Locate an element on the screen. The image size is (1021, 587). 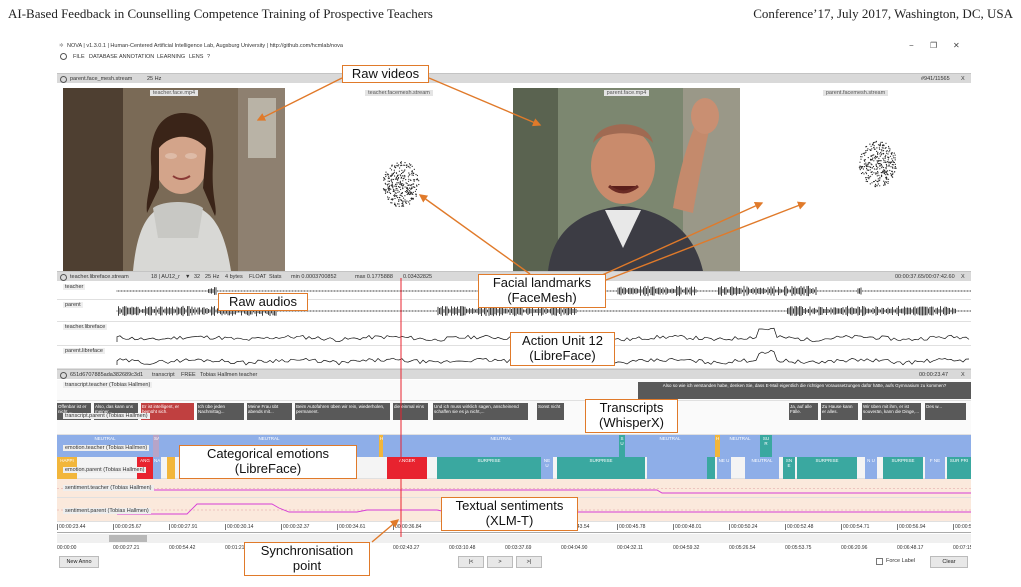
label-raw-videos: Raw videos is located at coordinates (385, 74).